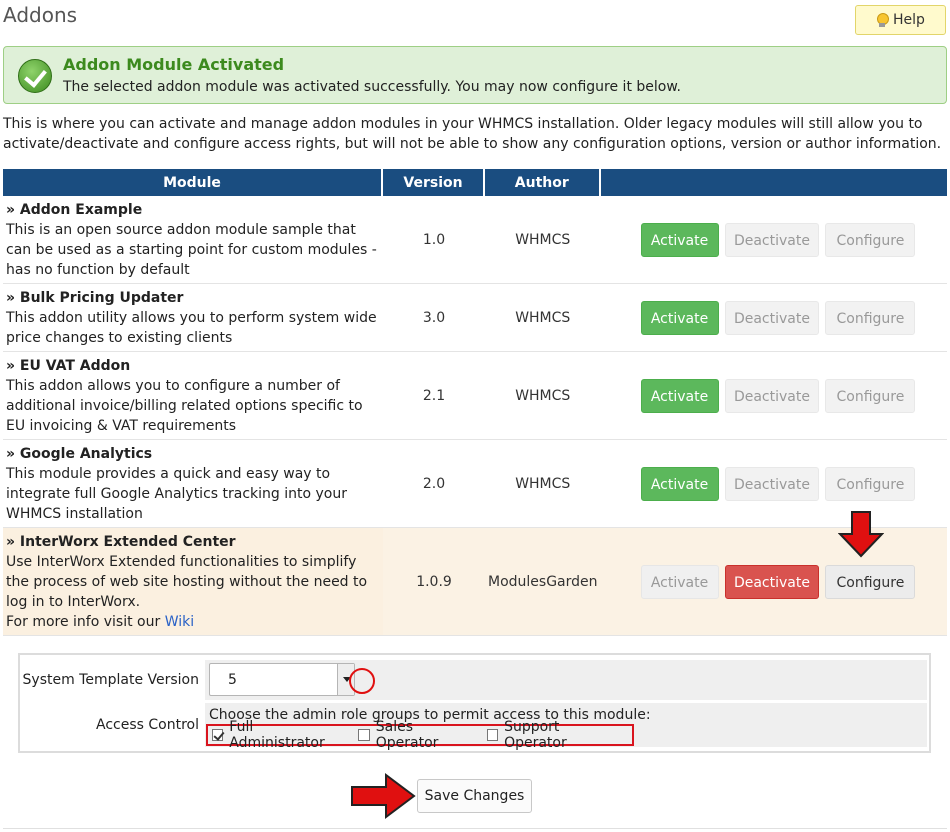 The height and width of the screenshot is (832, 950). What do you see at coordinates (861, 534) in the screenshot?
I see `red-arrow-down-icon` at bounding box center [861, 534].